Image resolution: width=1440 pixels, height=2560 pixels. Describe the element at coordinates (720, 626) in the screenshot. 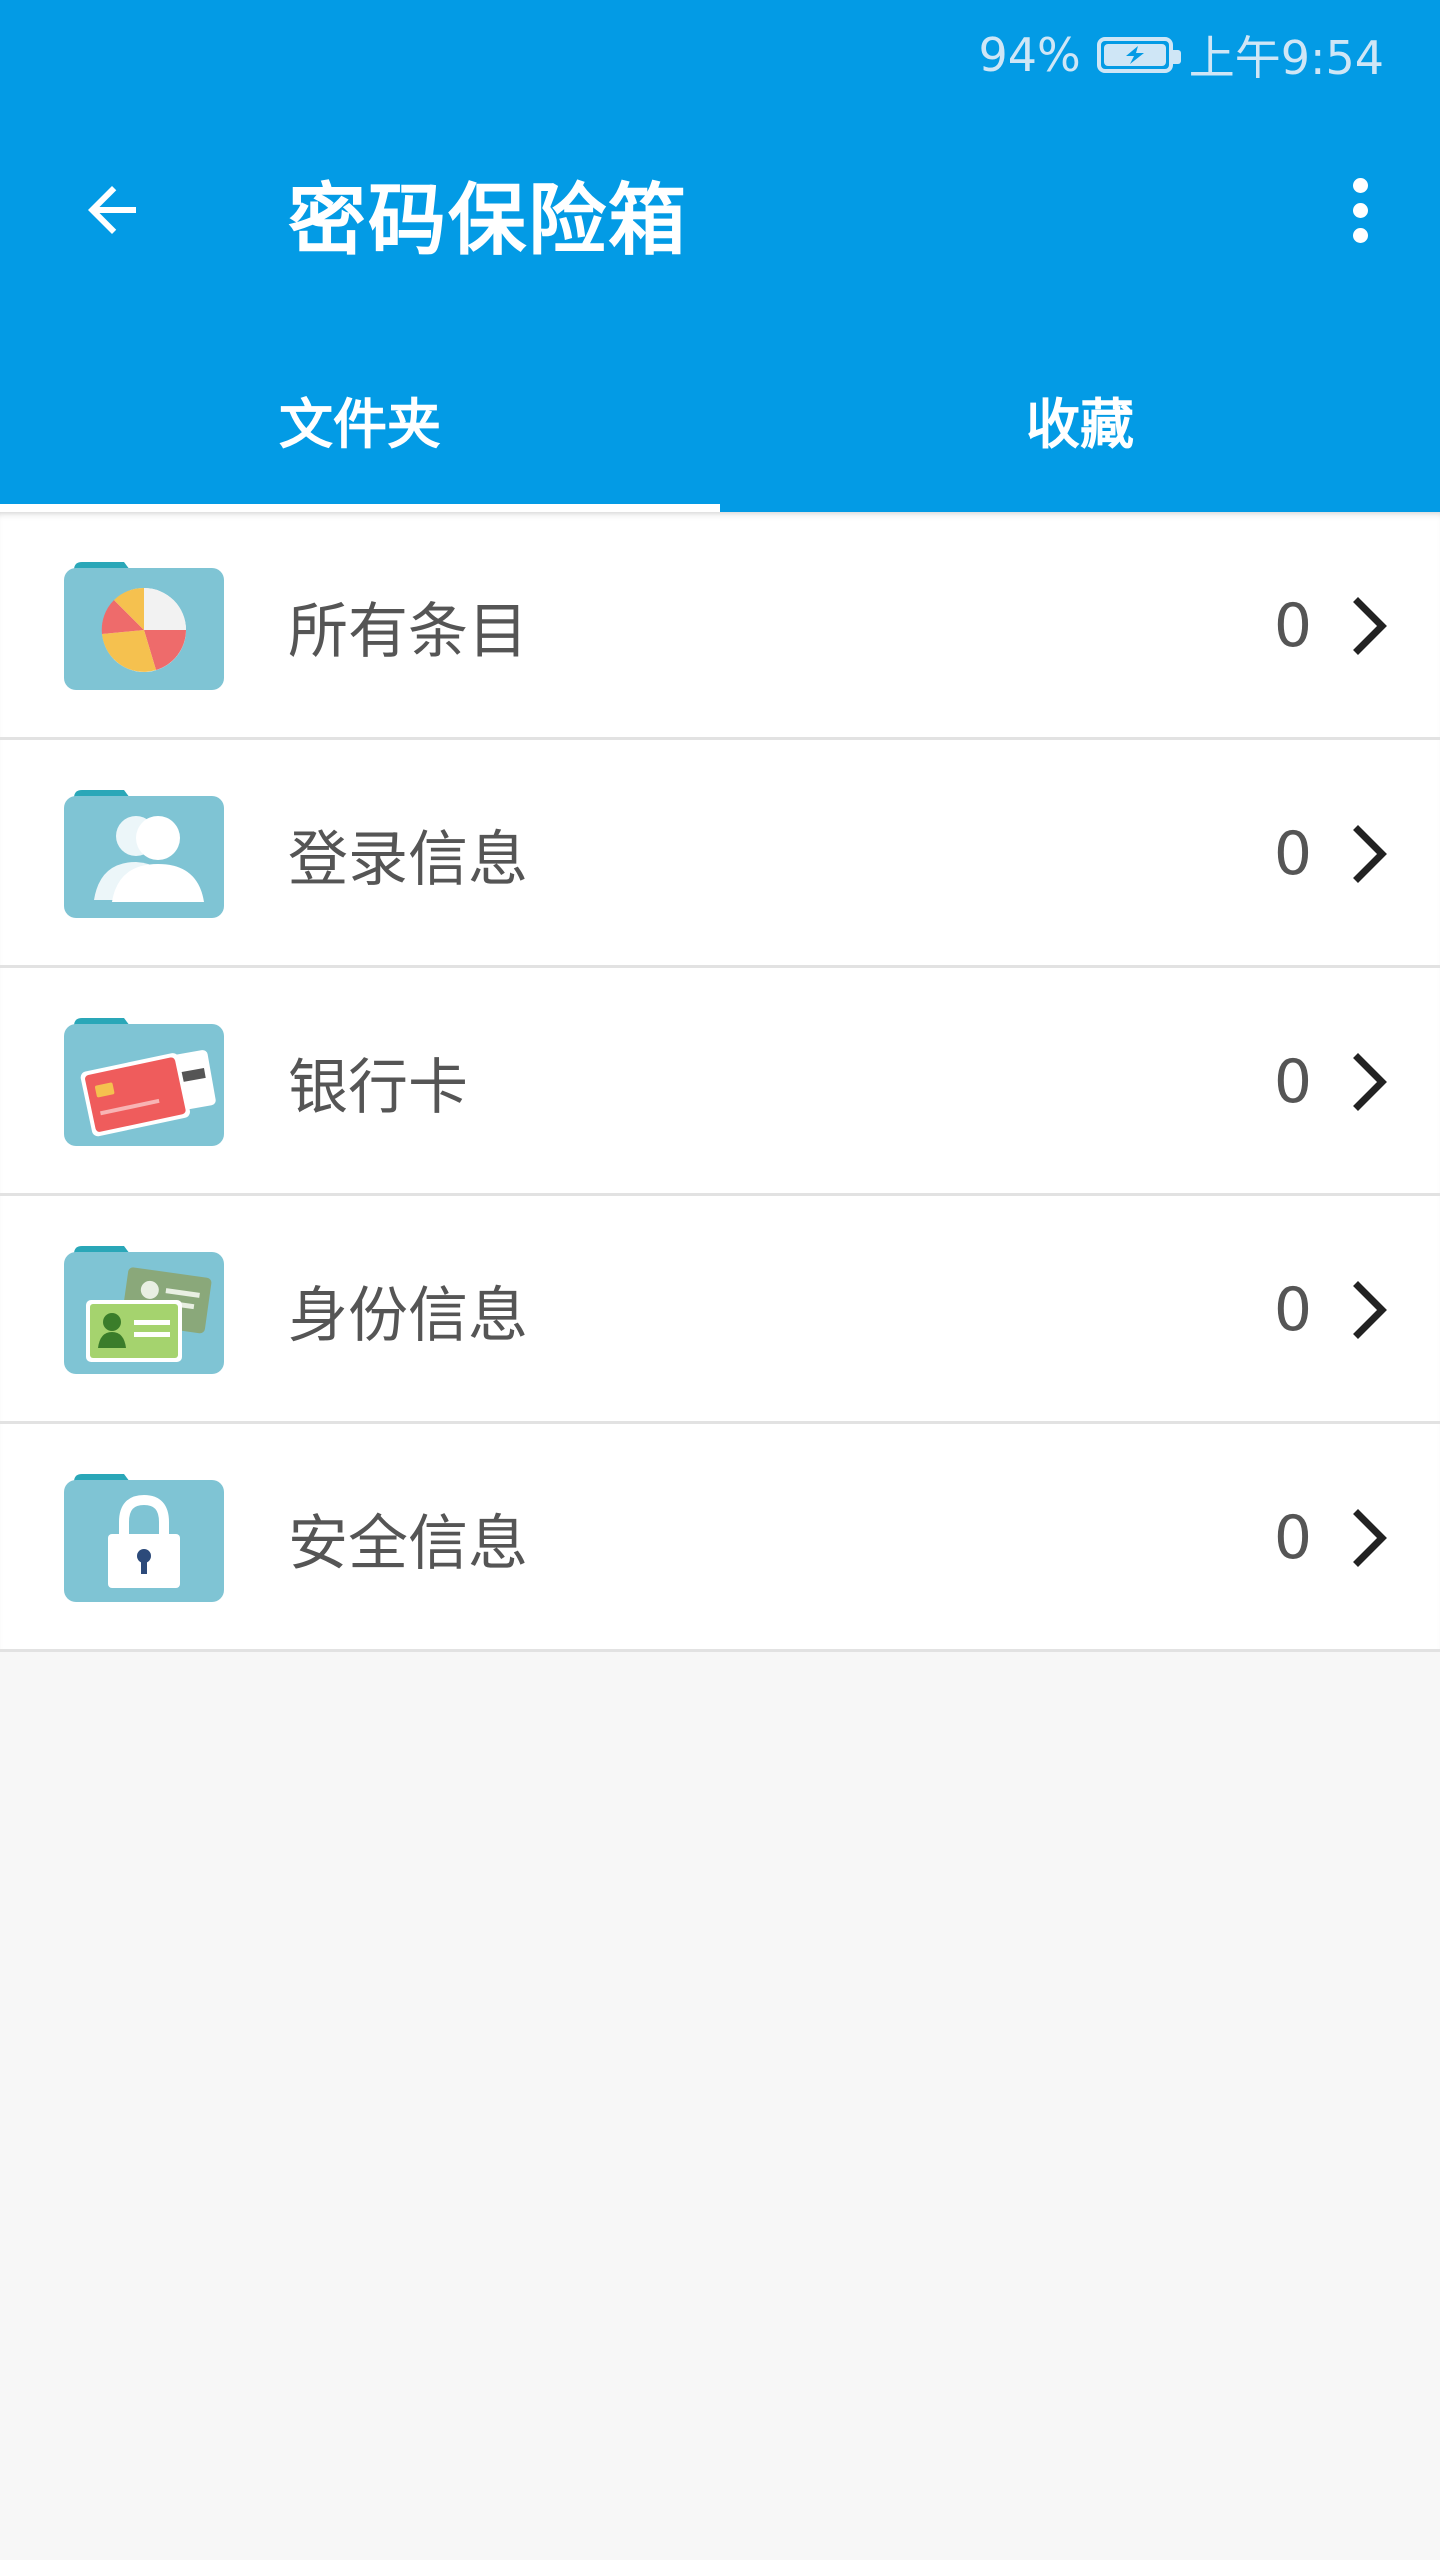

I see `folder-row-all-items: 所有条目 0` at that location.